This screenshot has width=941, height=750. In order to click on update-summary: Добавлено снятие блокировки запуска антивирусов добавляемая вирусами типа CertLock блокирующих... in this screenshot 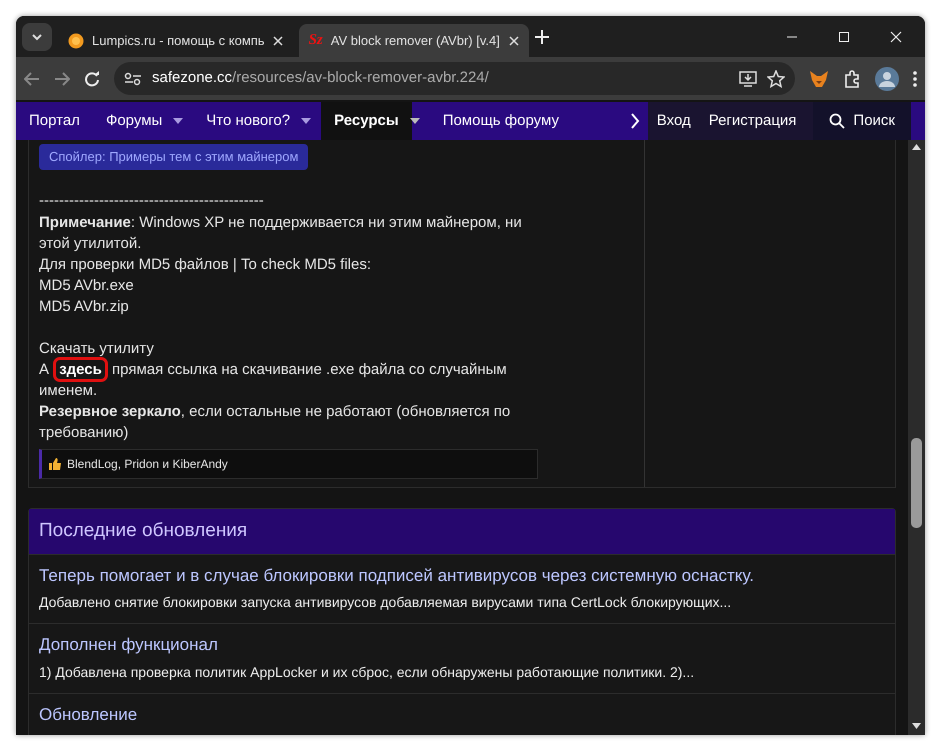, I will do `click(385, 602)`.